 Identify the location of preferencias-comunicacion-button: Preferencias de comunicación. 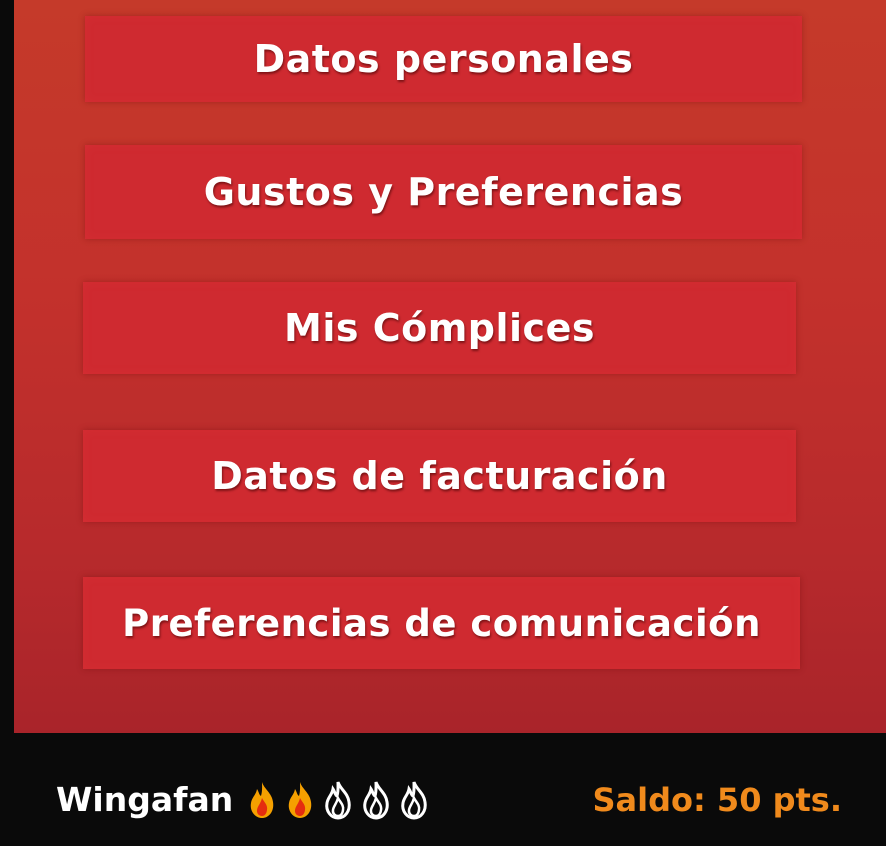
(441, 623).